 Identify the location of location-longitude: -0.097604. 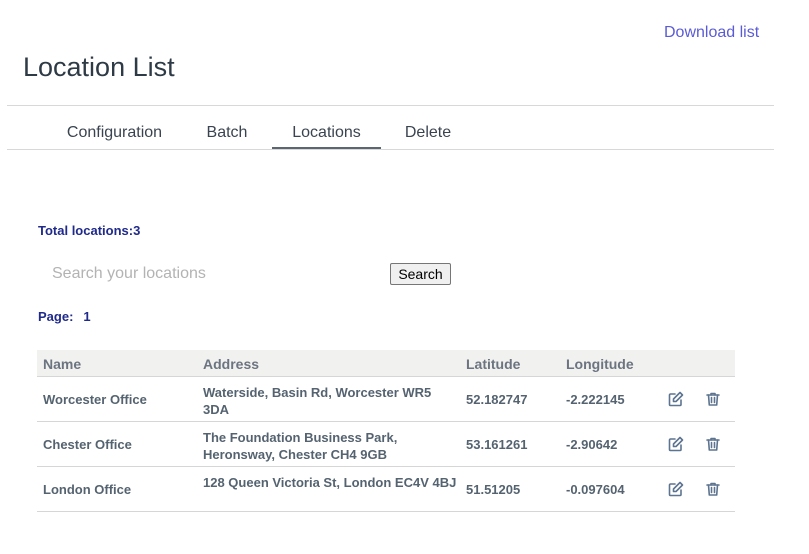
(595, 489).